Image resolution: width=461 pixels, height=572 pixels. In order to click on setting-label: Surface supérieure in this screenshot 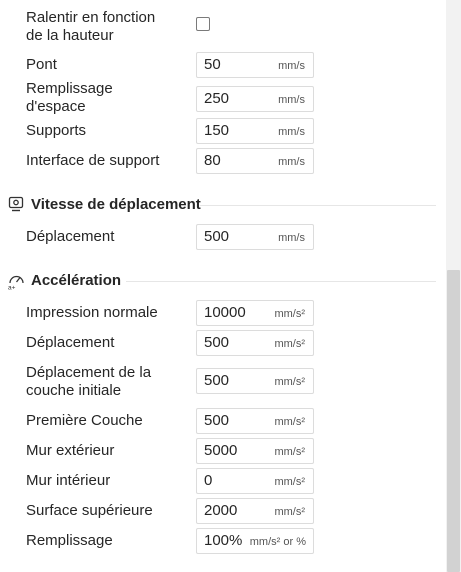, I will do `click(89, 510)`.